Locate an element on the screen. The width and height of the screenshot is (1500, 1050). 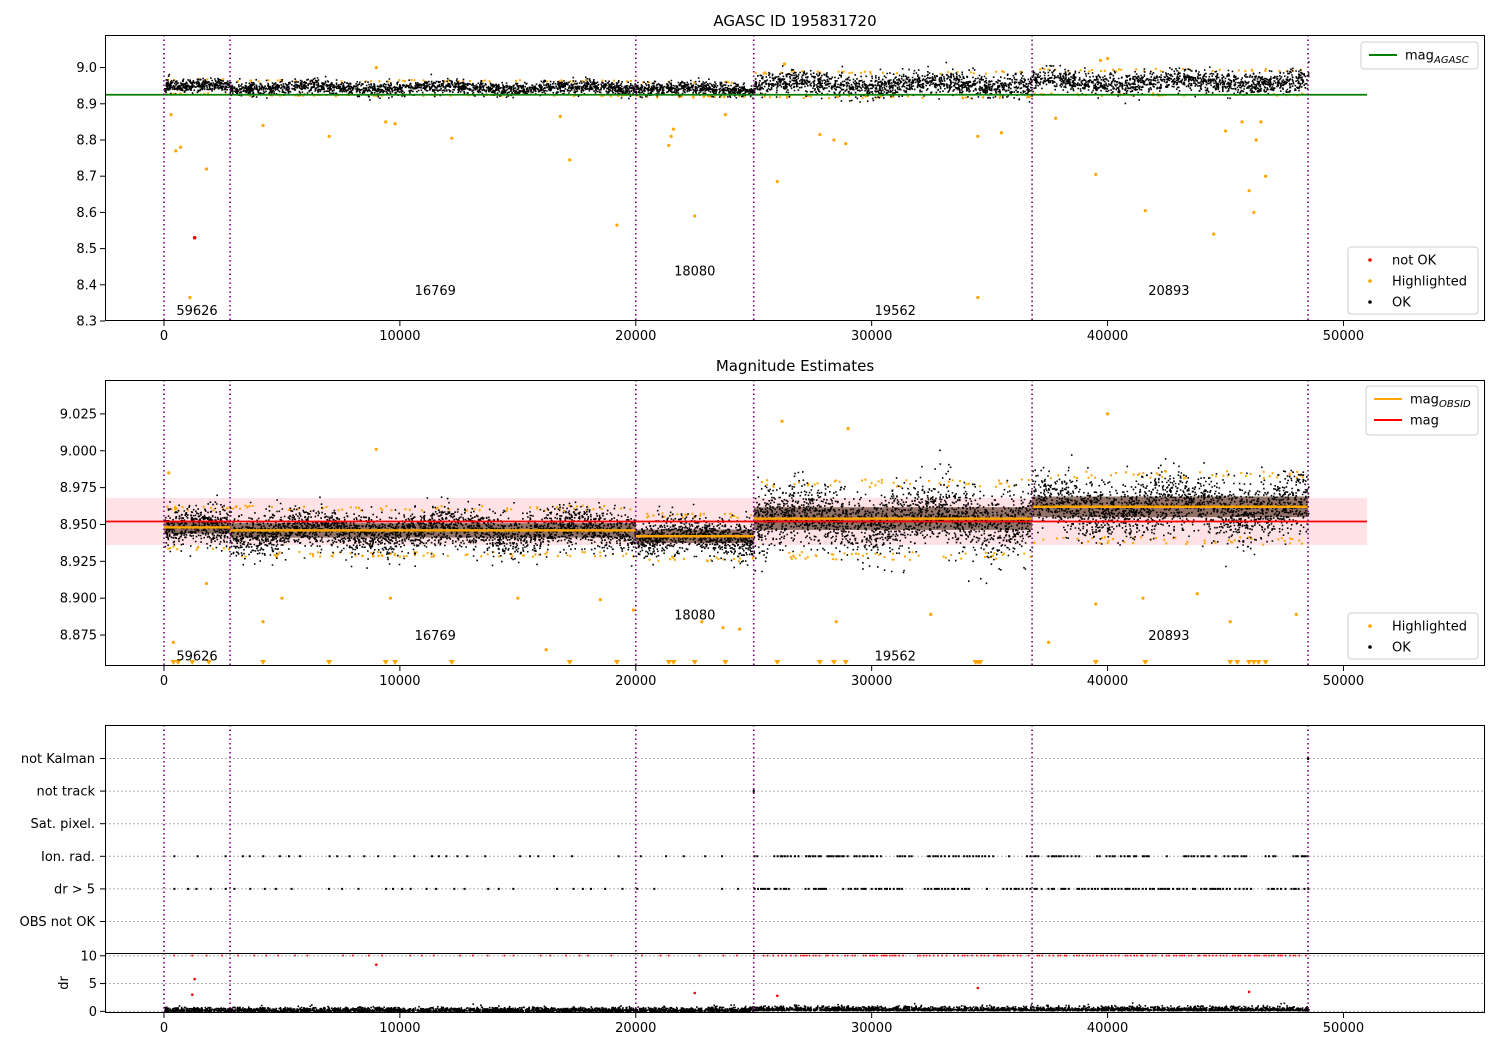
dr-panel-frame is located at coordinates (795, 983).